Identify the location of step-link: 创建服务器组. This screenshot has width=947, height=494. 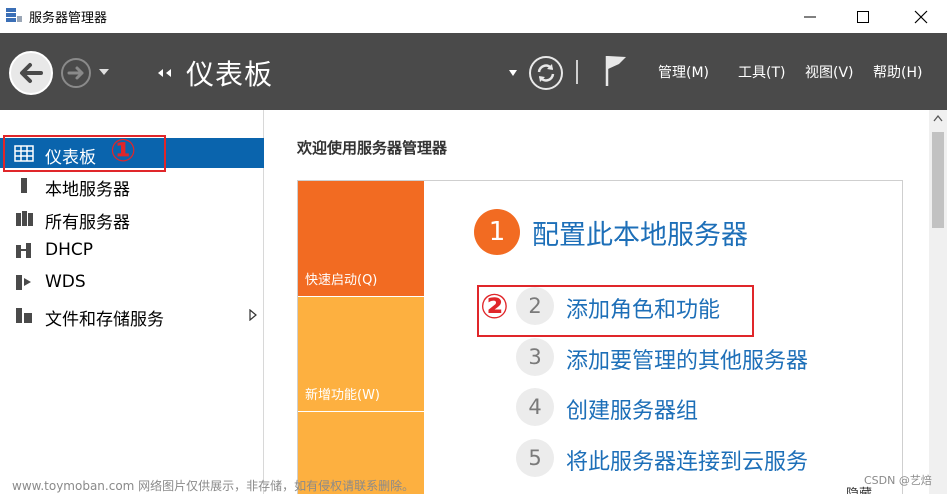
(632, 409).